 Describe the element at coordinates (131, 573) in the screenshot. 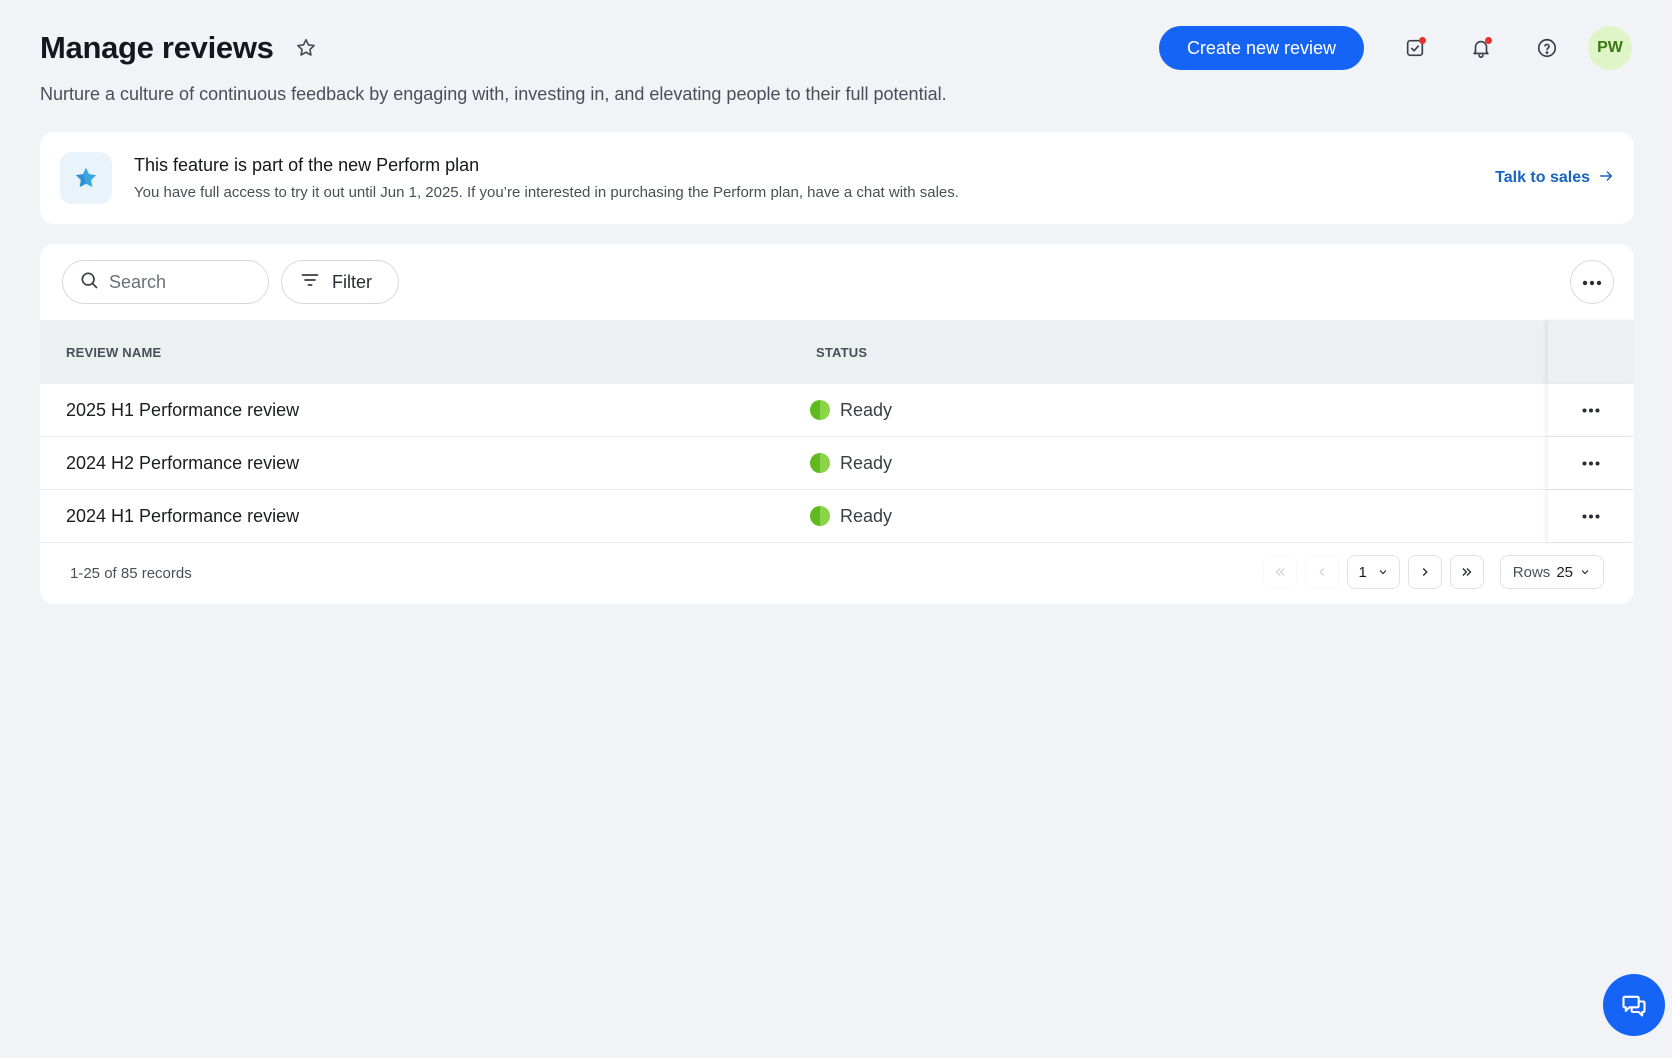

I see `records-count: 1-25 of 85 records` at that location.